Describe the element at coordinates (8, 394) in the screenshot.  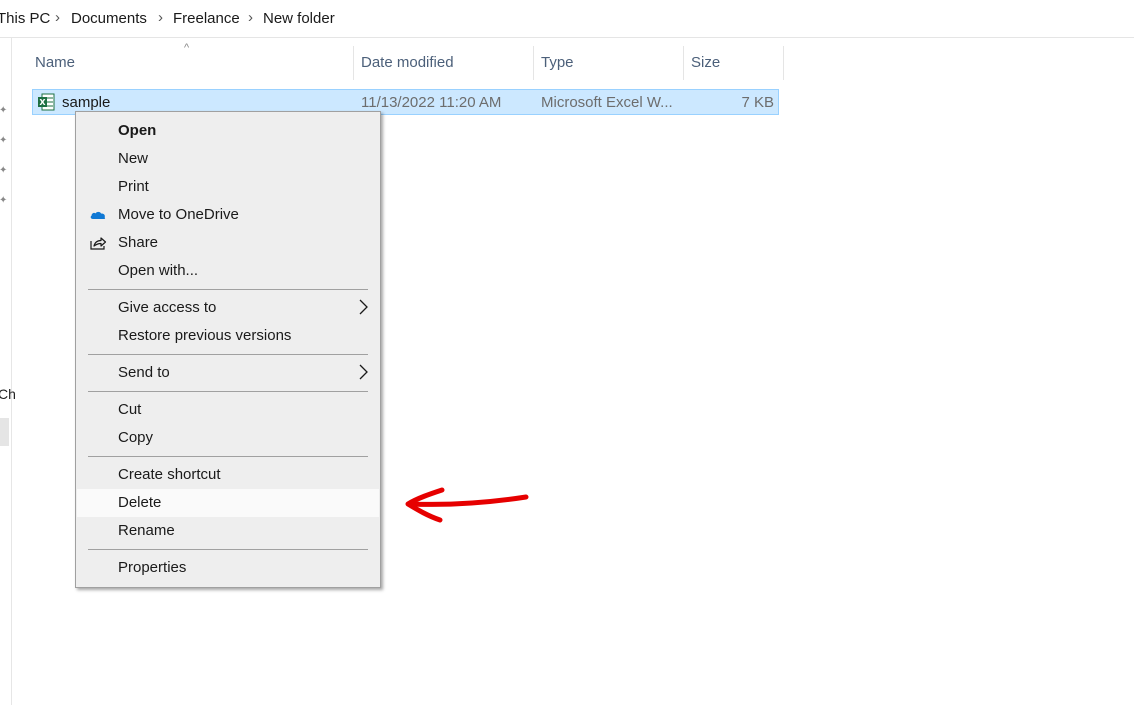
I see `nav-item-partial-label: Ch` at that location.